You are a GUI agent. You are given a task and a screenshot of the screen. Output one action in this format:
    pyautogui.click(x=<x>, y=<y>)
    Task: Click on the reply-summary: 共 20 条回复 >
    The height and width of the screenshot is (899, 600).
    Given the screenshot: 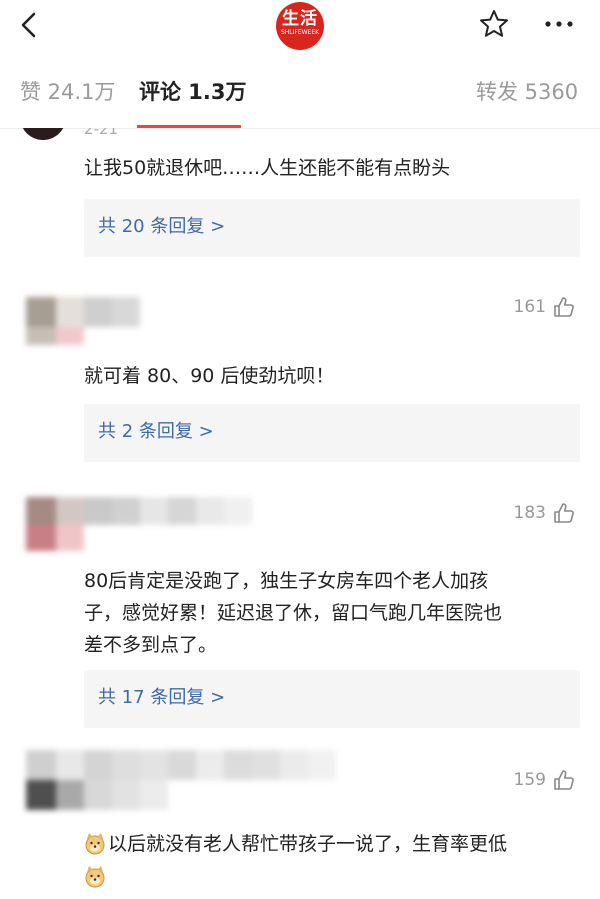 What is the action you would take?
    pyautogui.click(x=332, y=228)
    